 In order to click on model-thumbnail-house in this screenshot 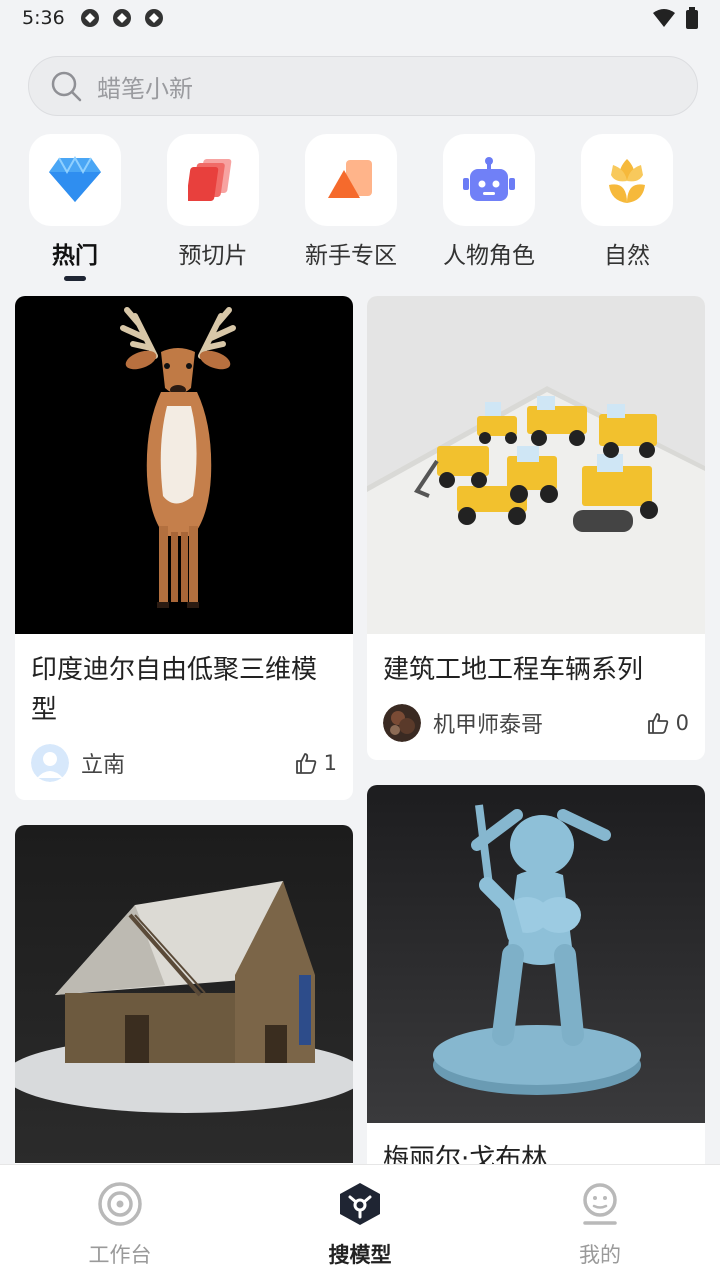, I will do `click(184, 994)`.